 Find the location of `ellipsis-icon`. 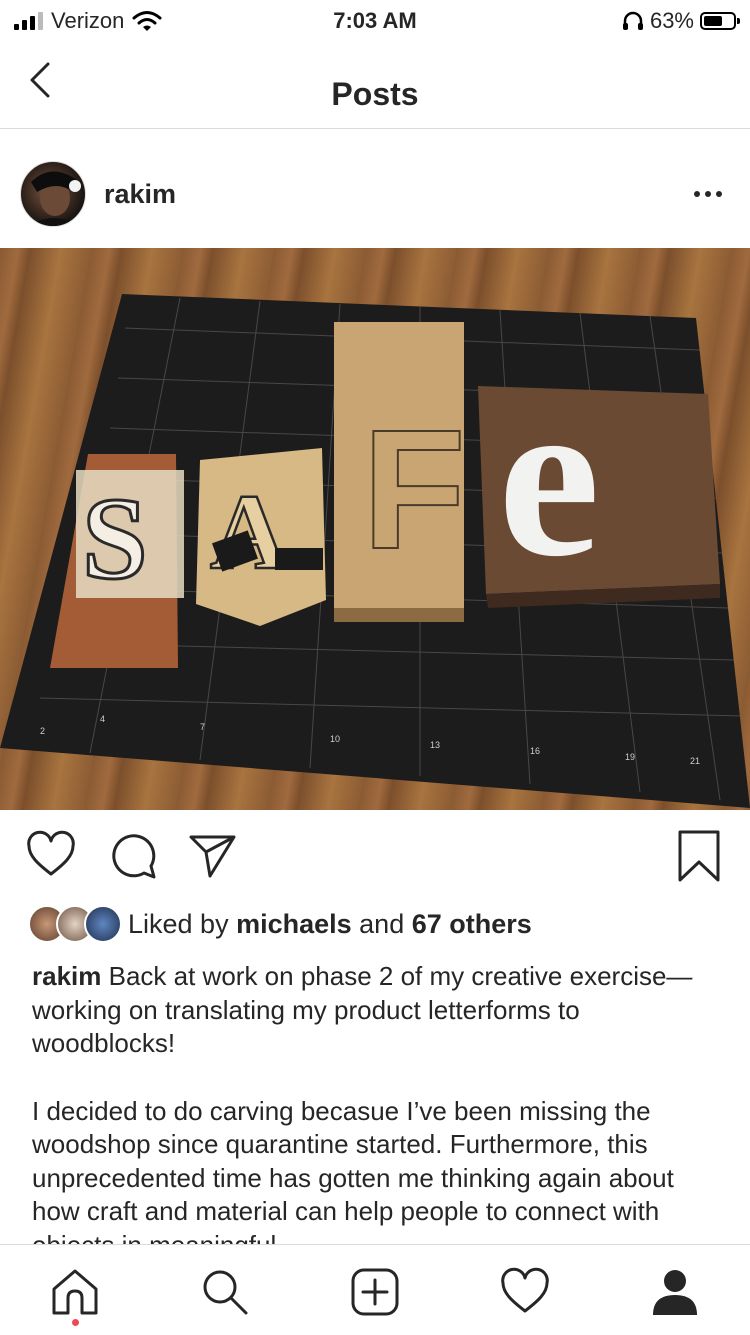

ellipsis-icon is located at coordinates (708, 194).